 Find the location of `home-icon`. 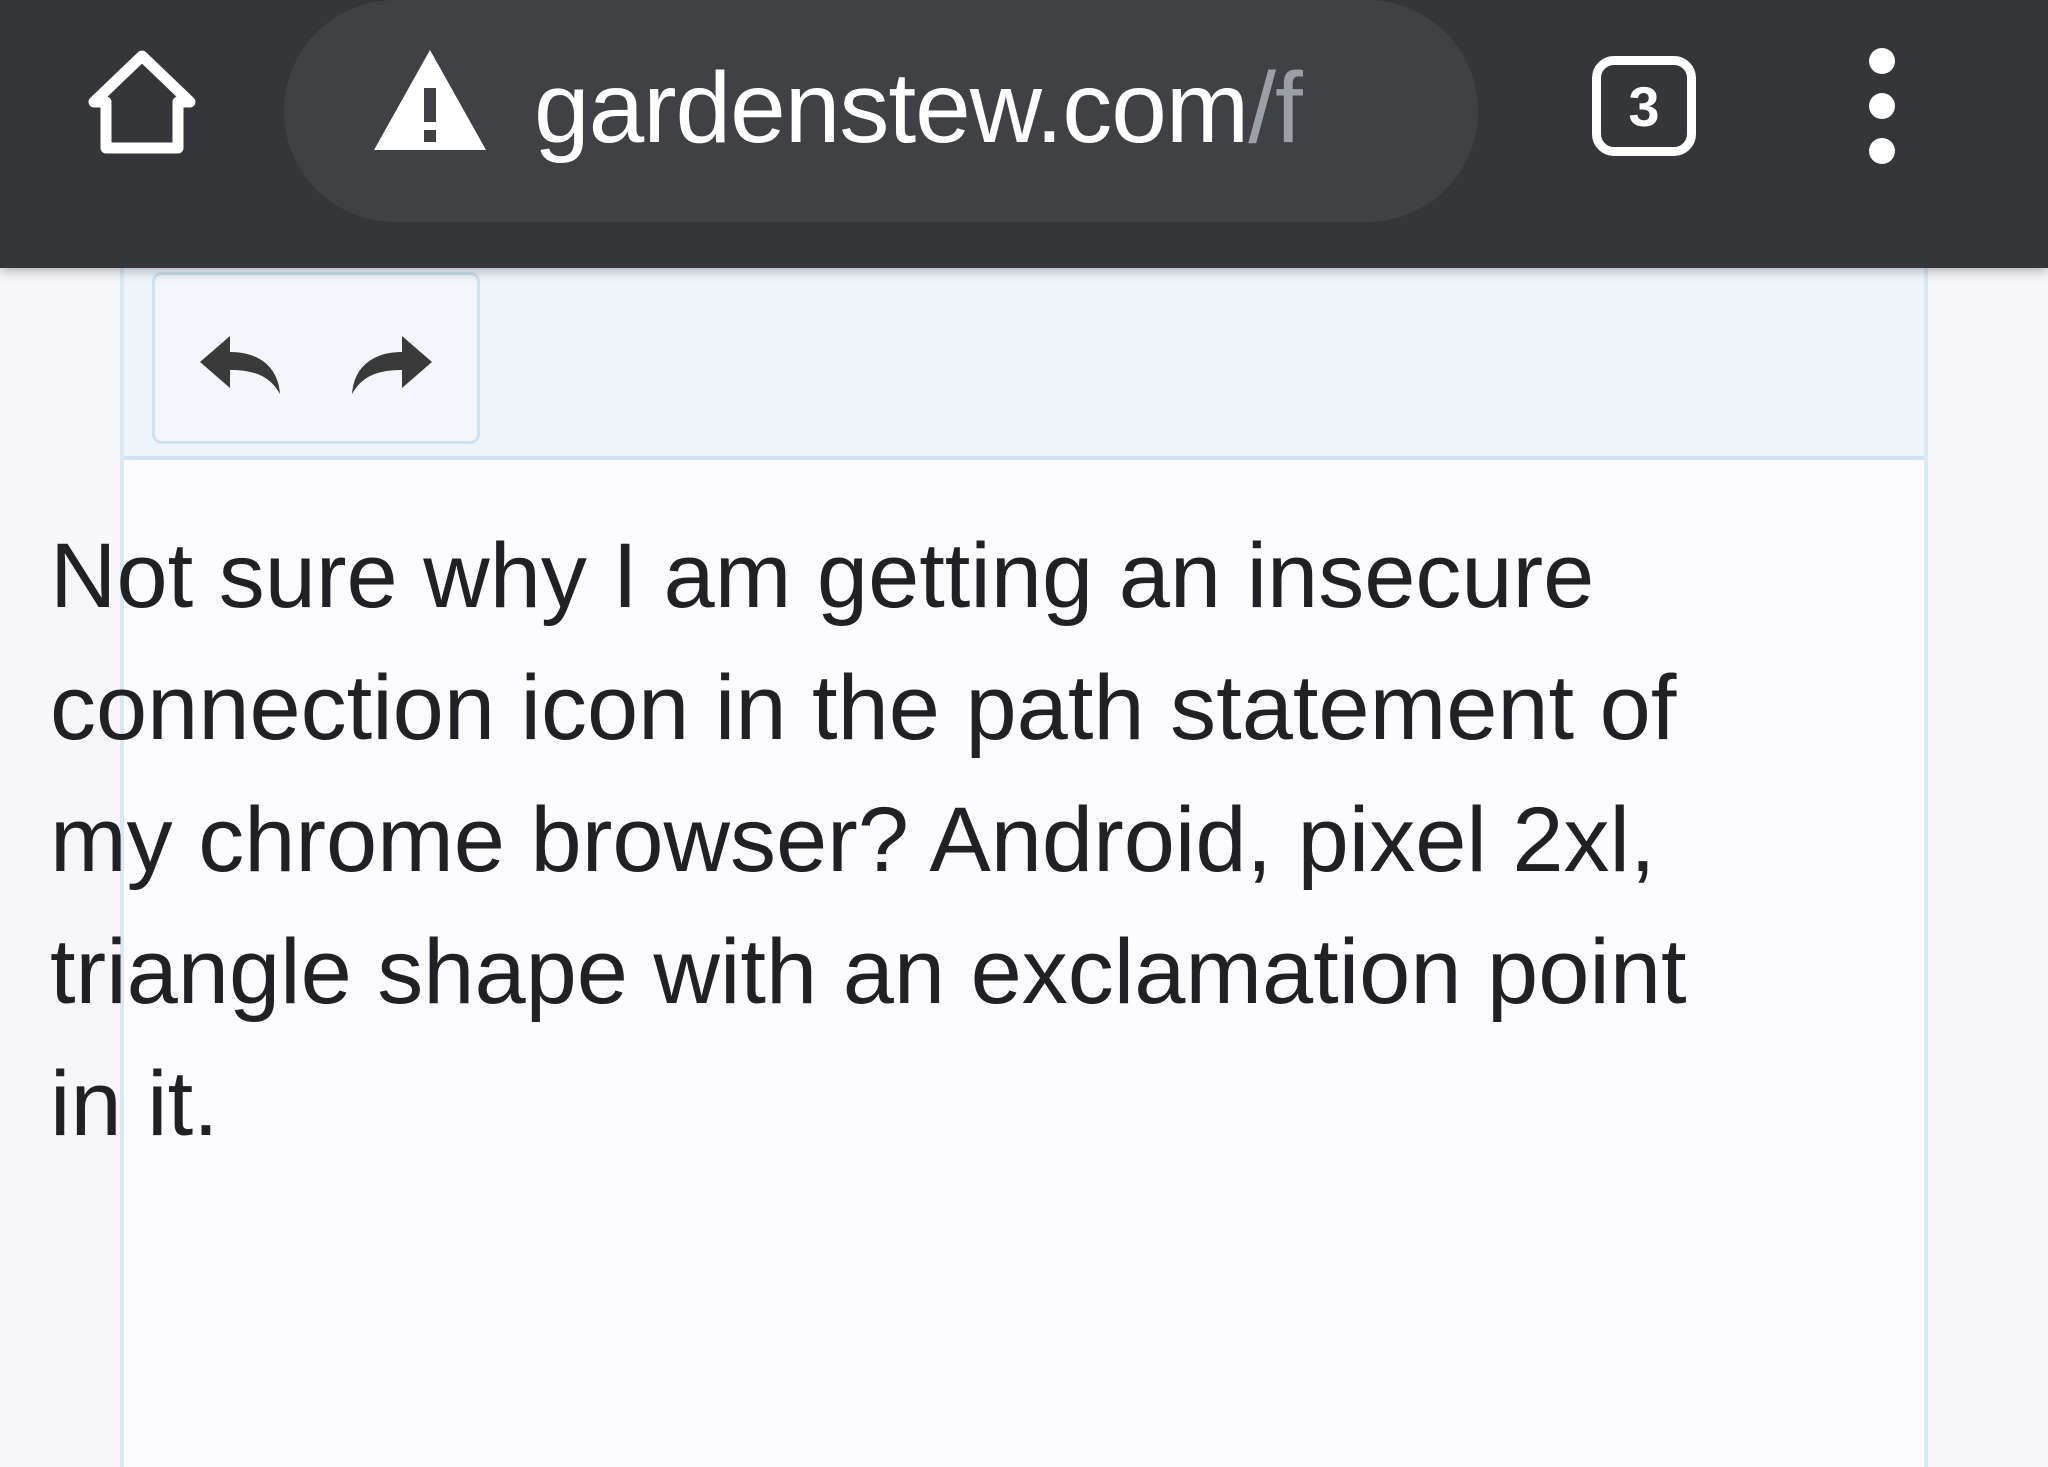

home-icon is located at coordinates (142, 102).